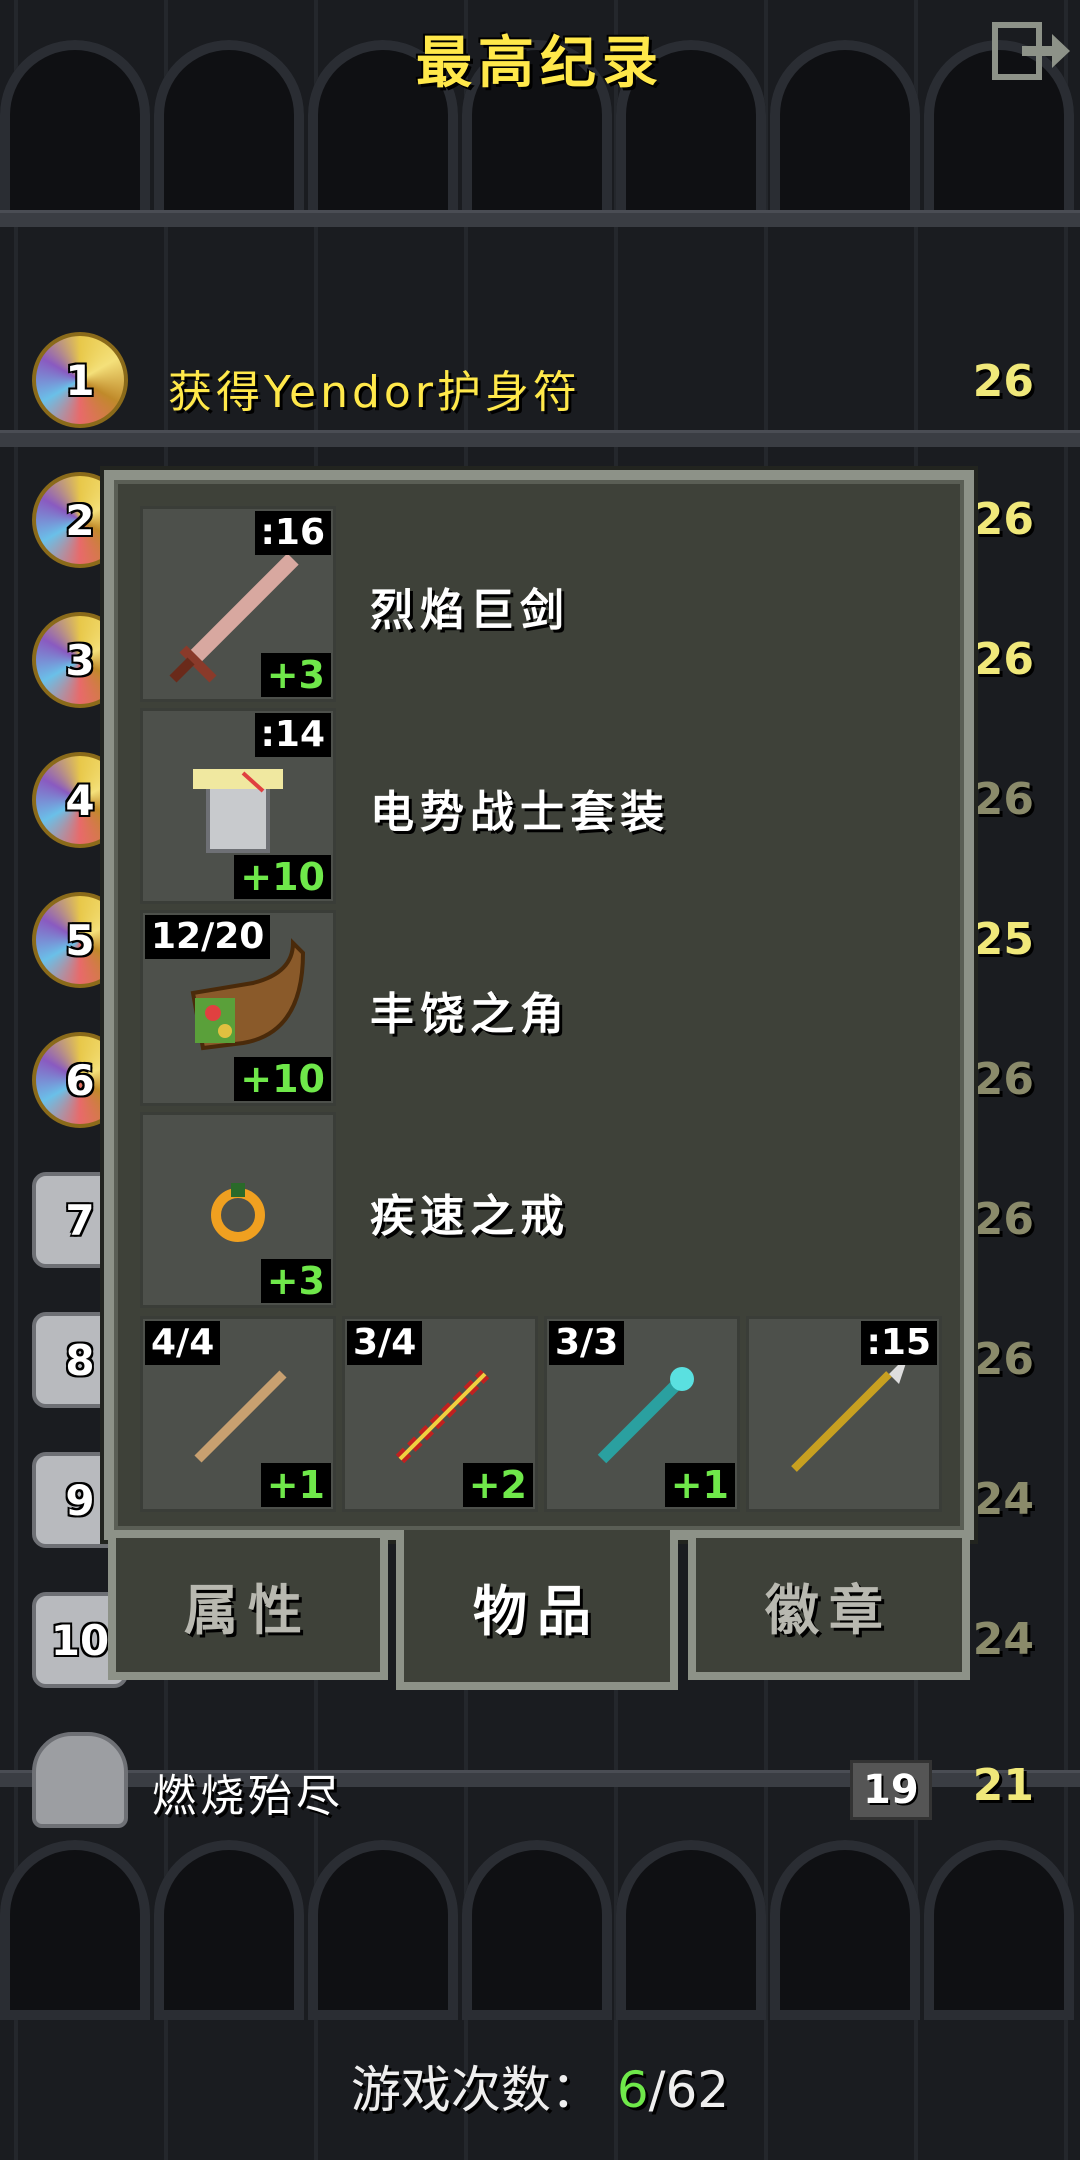 Image resolution: width=1080 pixels, height=2160 pixels. I want to click on equipment-row: :16 +3 烈焰巨剑, so click(545, 604).